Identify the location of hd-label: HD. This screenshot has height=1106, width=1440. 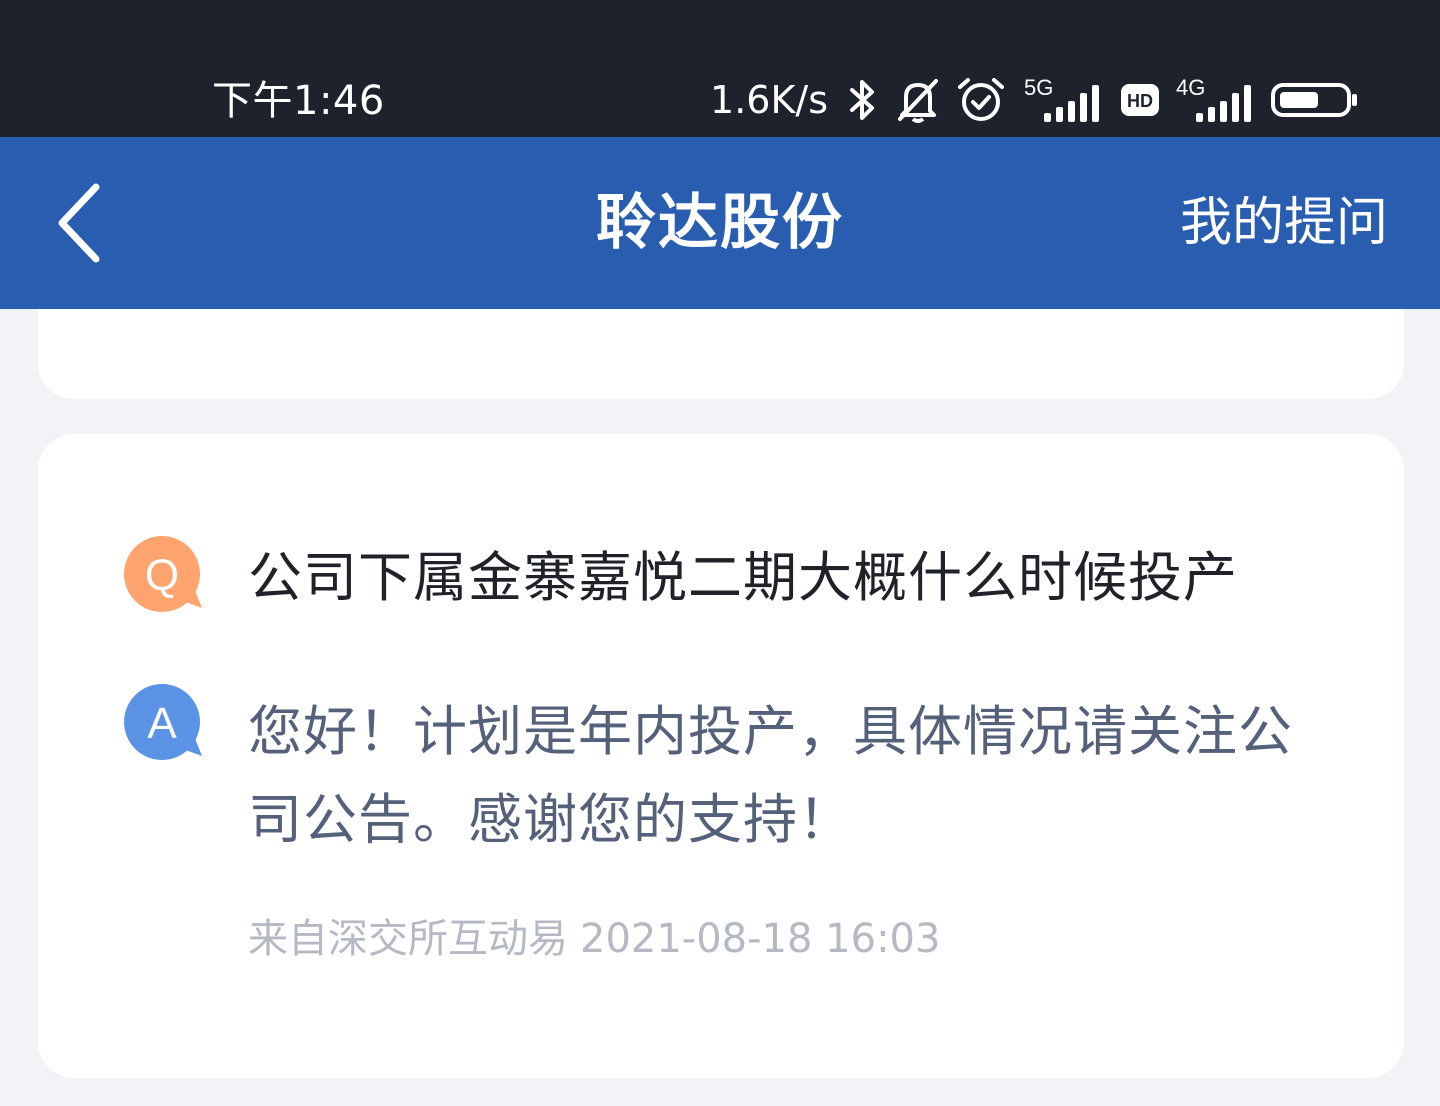
(1140, 101).